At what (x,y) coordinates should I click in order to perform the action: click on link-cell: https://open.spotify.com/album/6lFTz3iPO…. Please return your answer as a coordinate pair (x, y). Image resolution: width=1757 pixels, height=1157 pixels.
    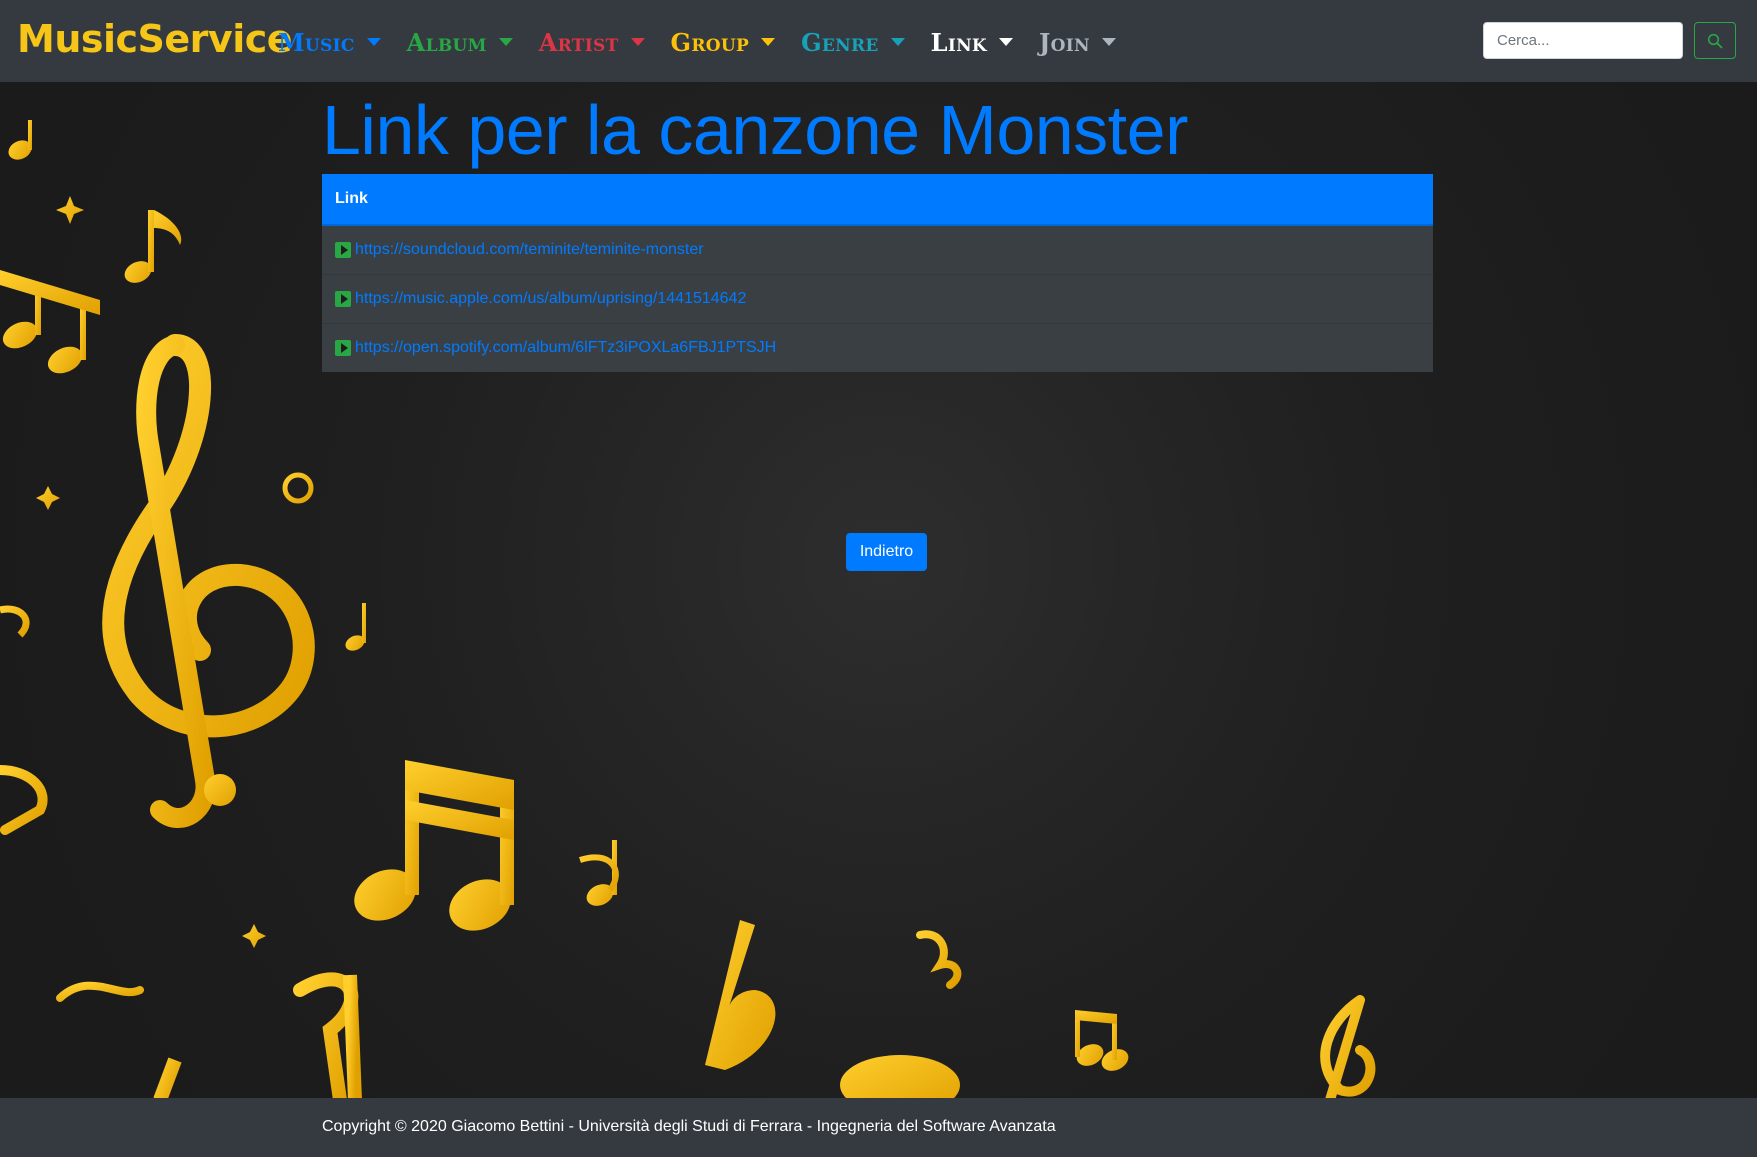
    Looking at the image, I should click on (877, 348).